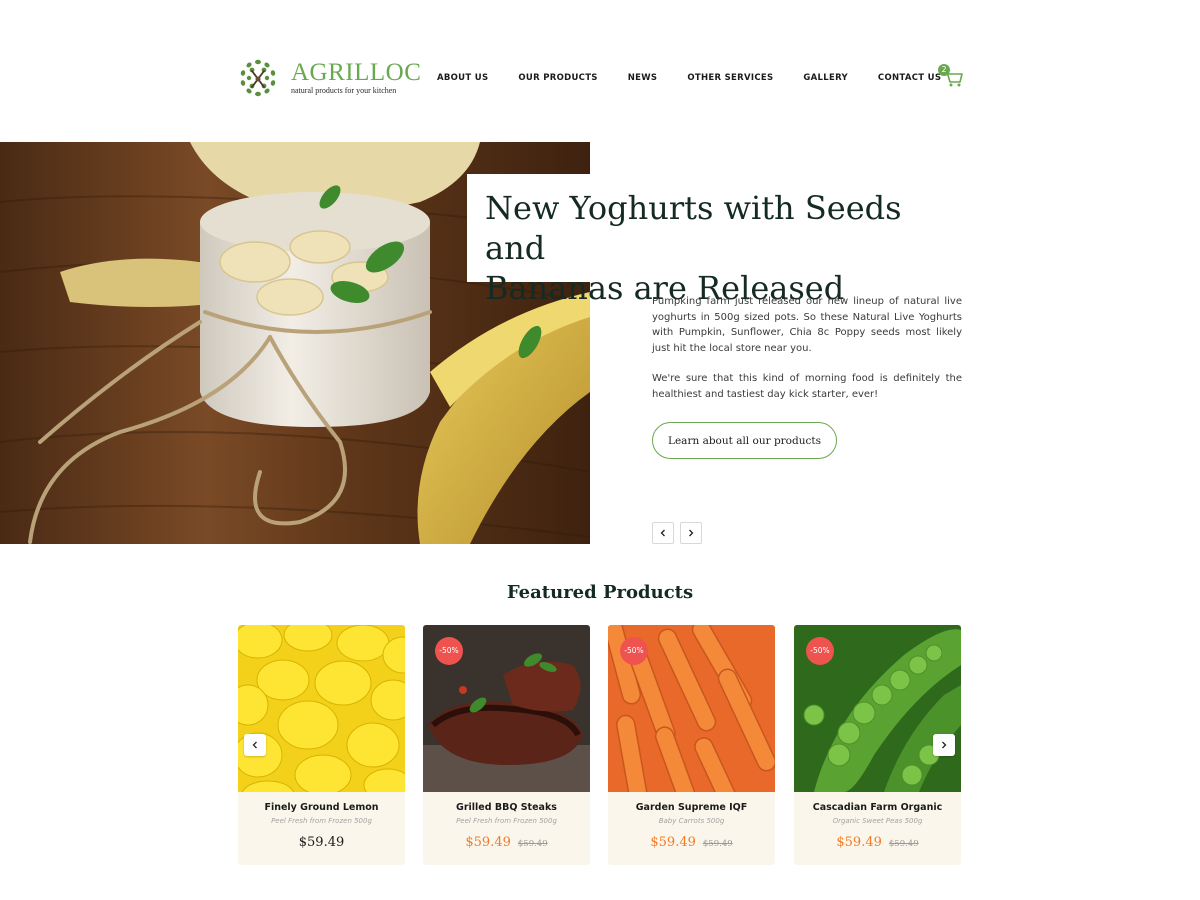  What do you see at coordinates (321, 807) in the screenshot?
I see `product-name: Finely Ground Lemon` at bounding box center [321, 807].